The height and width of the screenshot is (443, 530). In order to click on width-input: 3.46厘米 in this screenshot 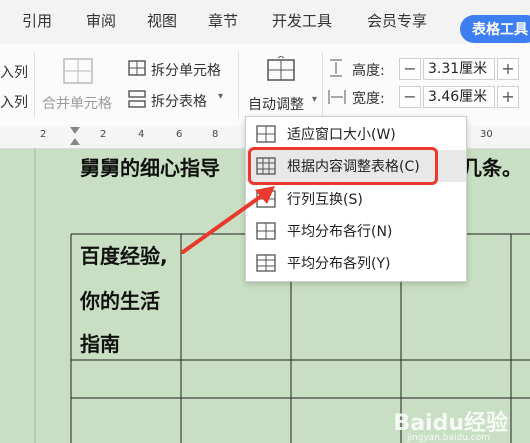, I will do `click(459, 97)`.